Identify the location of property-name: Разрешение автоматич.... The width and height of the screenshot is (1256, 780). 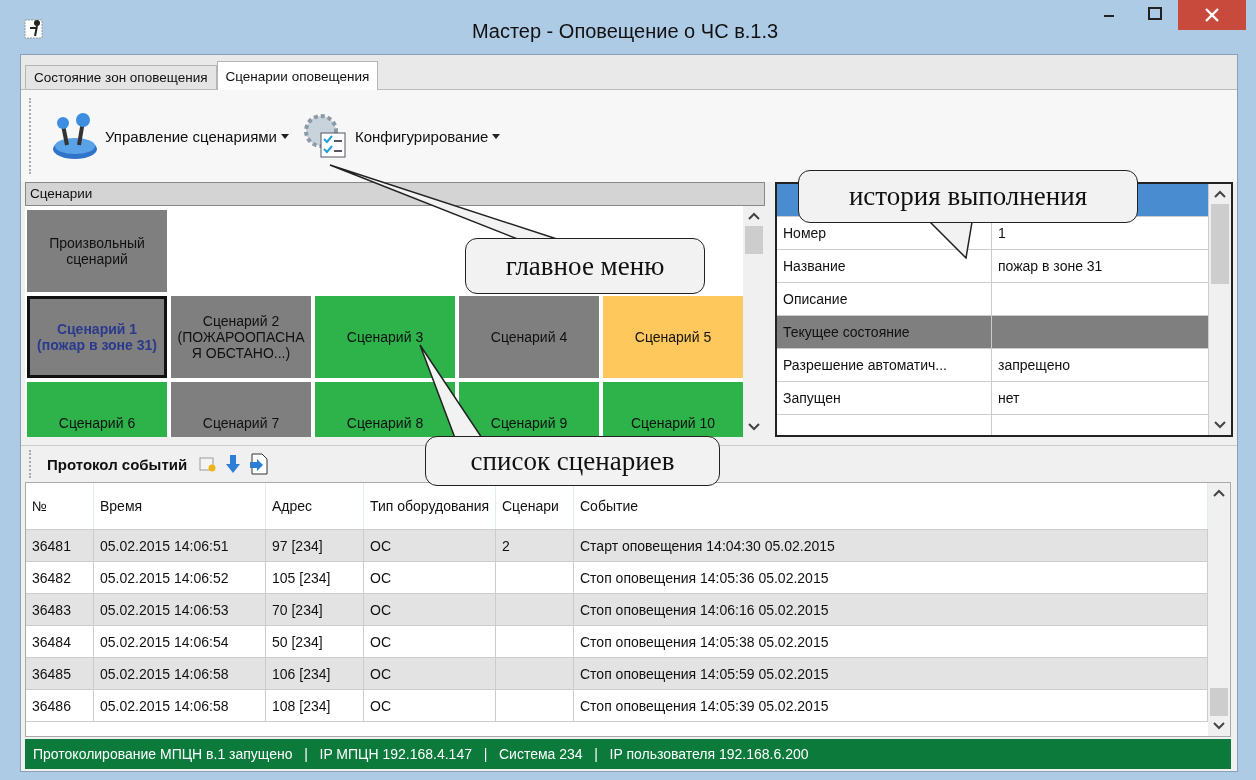
(884, 365).